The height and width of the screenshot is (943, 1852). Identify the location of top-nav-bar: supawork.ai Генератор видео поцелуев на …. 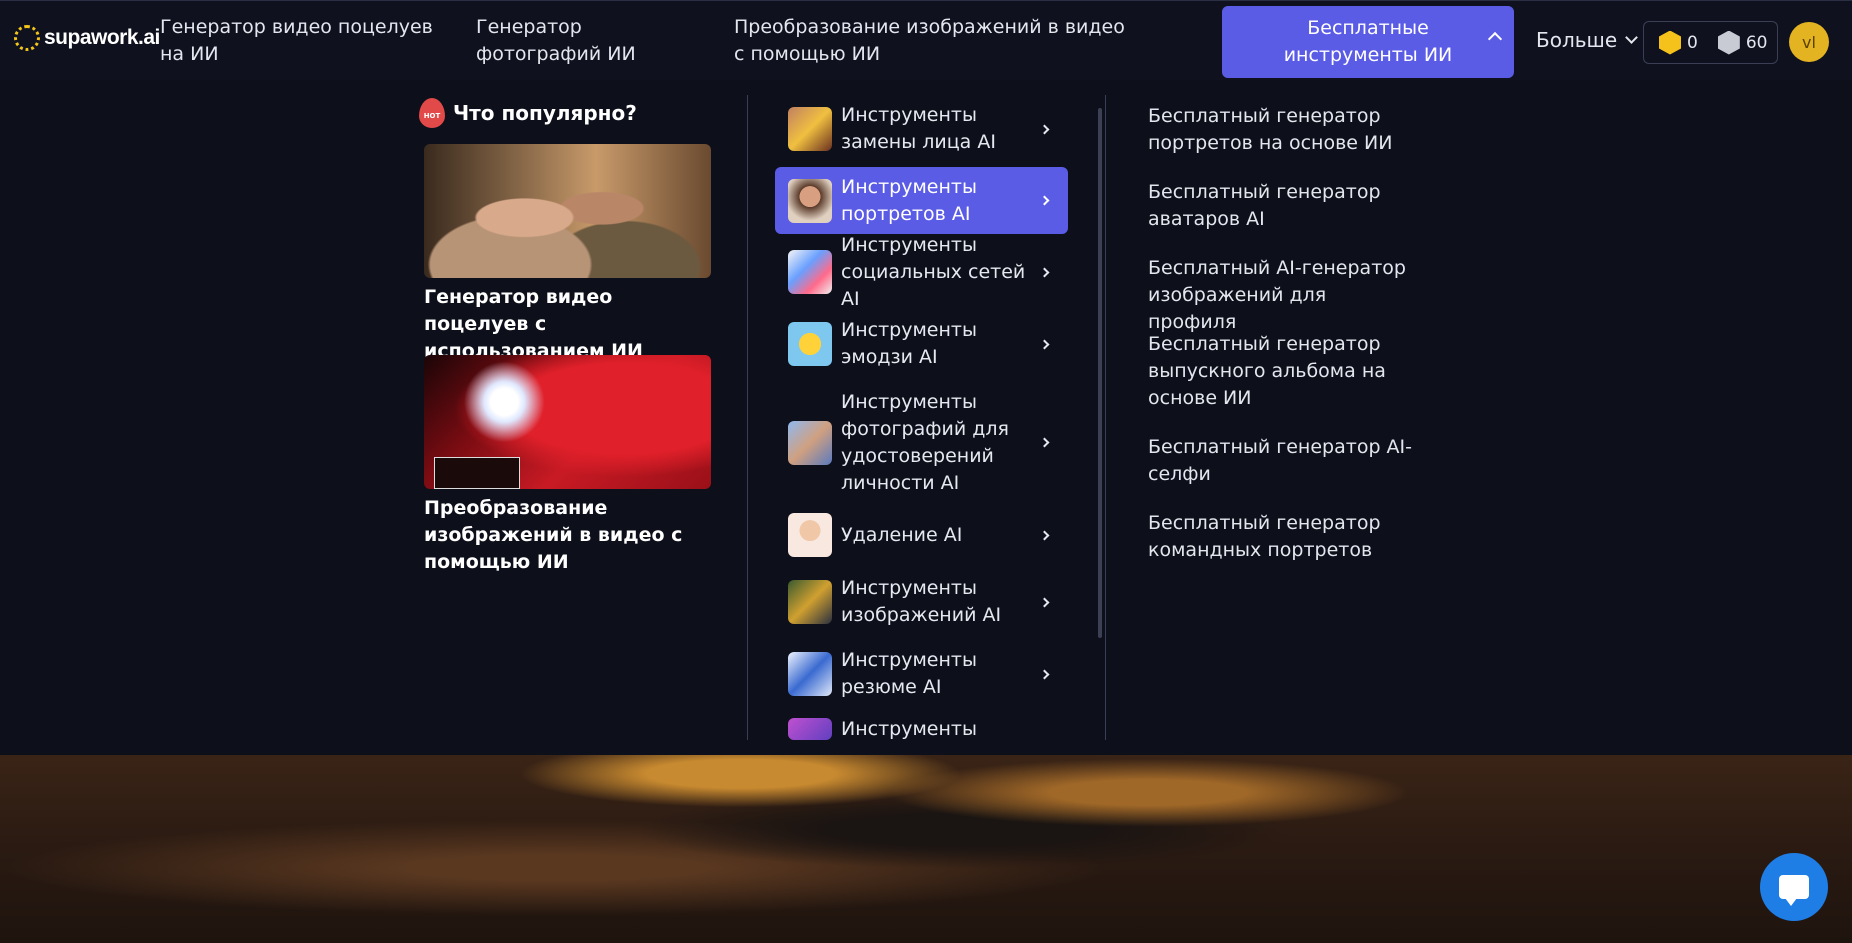
(926, 40).